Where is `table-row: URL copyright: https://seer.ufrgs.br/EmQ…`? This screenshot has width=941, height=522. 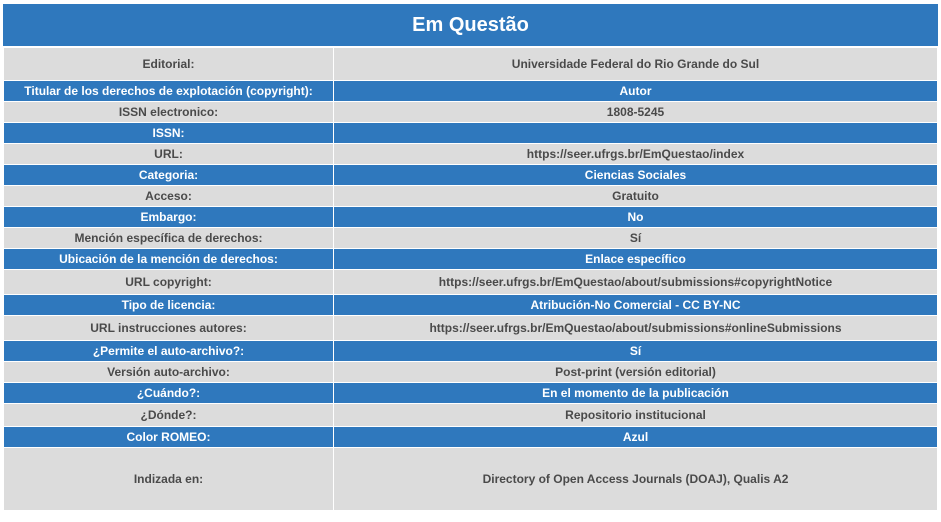 table-row: URL copyright: https://seer.ufrgs.br/EmQ… is located at coordinates (470, 282).